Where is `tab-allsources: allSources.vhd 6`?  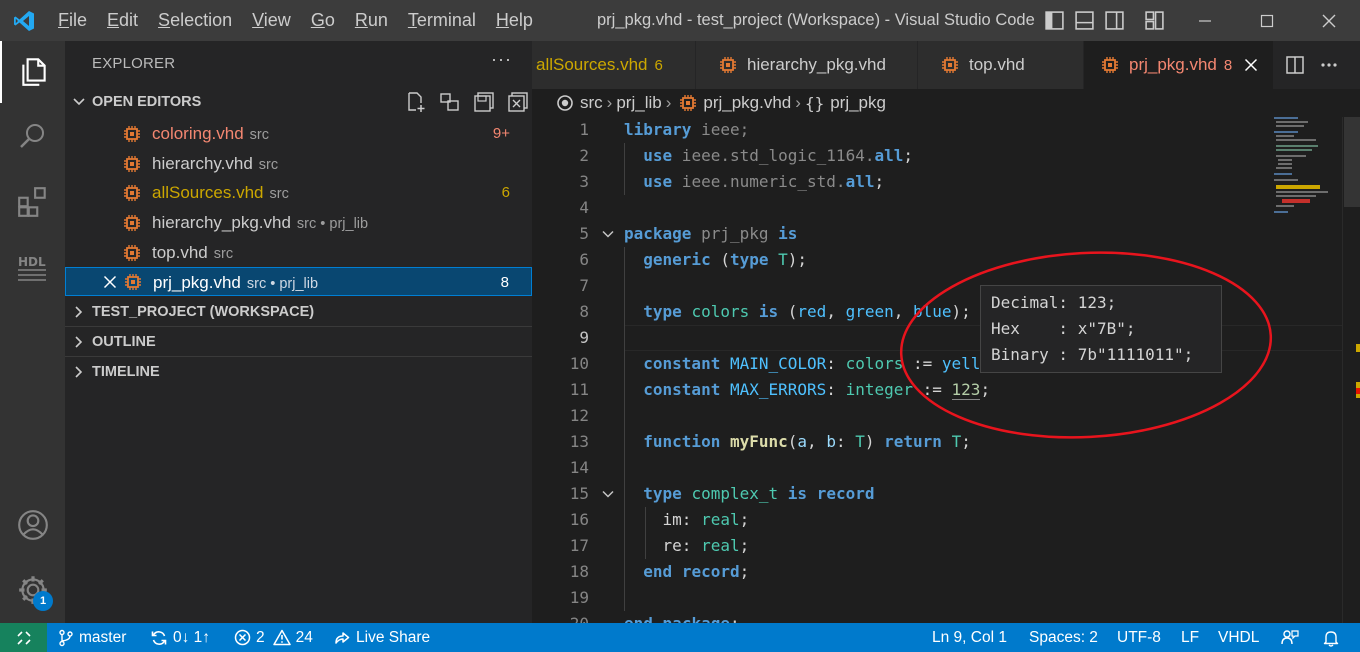
tab-allsources: allSources.vhd 6 is located at coordinates (614, 65).